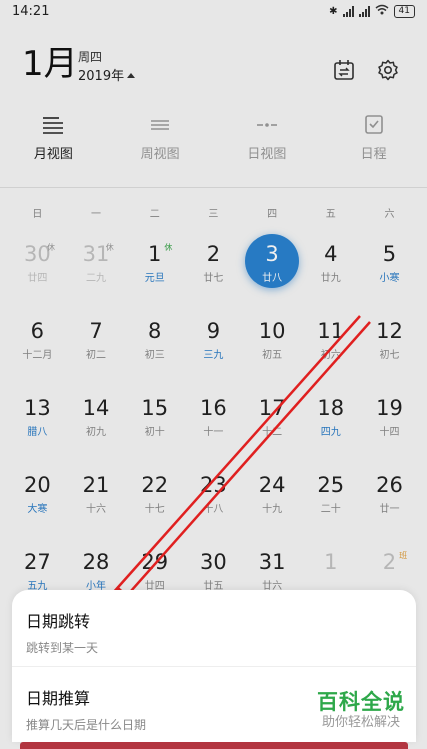 This screenshot has height=749, width=427. Describe the element at coordinates (389, 408) in the screenshot. I see `day-number: 19` at that location.